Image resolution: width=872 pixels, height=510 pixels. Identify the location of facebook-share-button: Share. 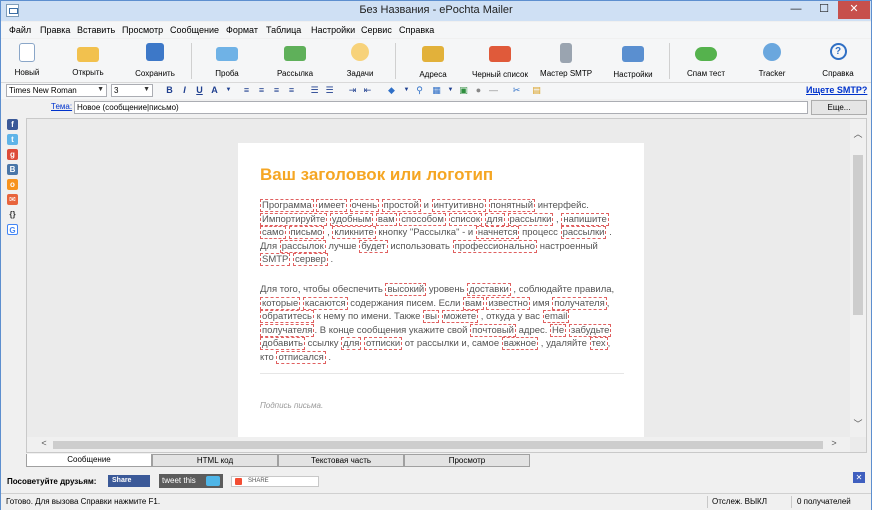
(129, 481).